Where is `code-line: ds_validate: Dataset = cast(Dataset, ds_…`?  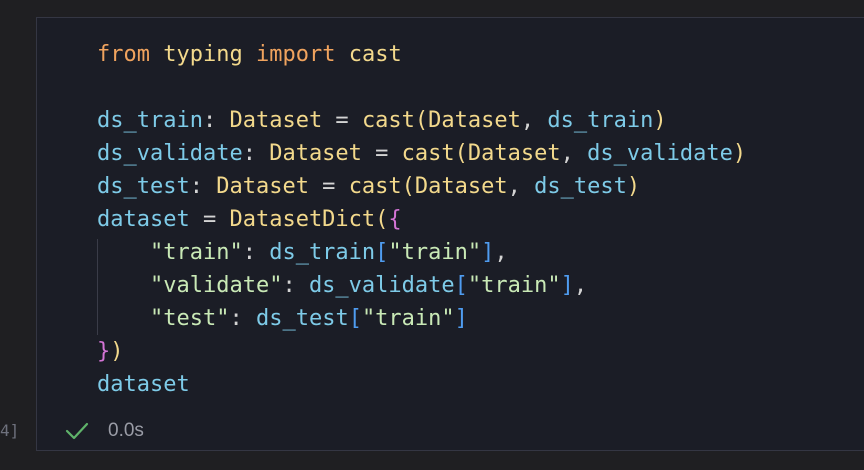
code-line: ds_validate: Dataset = cast(Dataset, ds_… is located at coordinates (421, 153).